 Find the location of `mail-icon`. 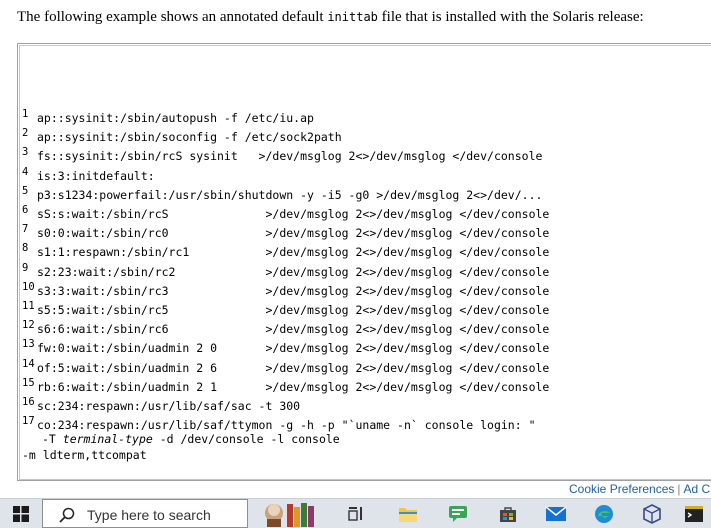

mail-icon is located at coordinates (556, 513).